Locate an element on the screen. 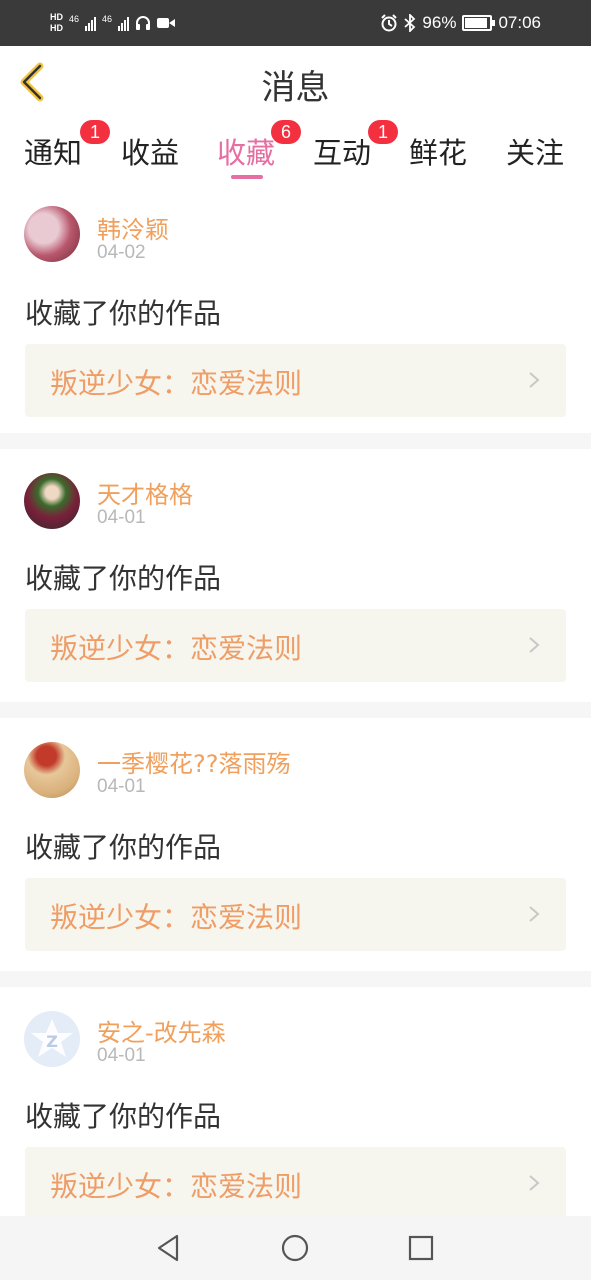  avatar: Z is located at coordinates (52, 1039).